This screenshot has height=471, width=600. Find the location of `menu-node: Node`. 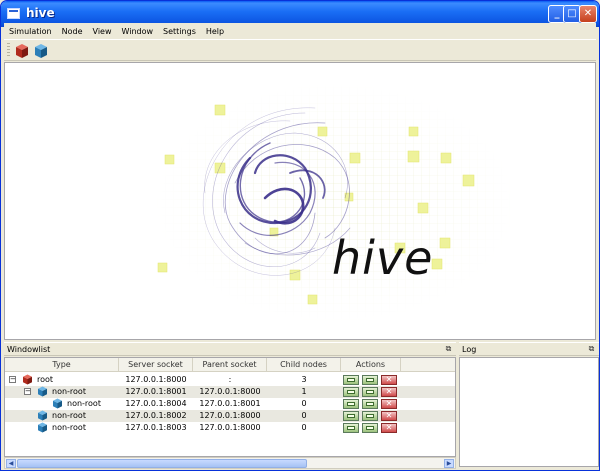

menu-node: Node is located at coordinates (72, 31).